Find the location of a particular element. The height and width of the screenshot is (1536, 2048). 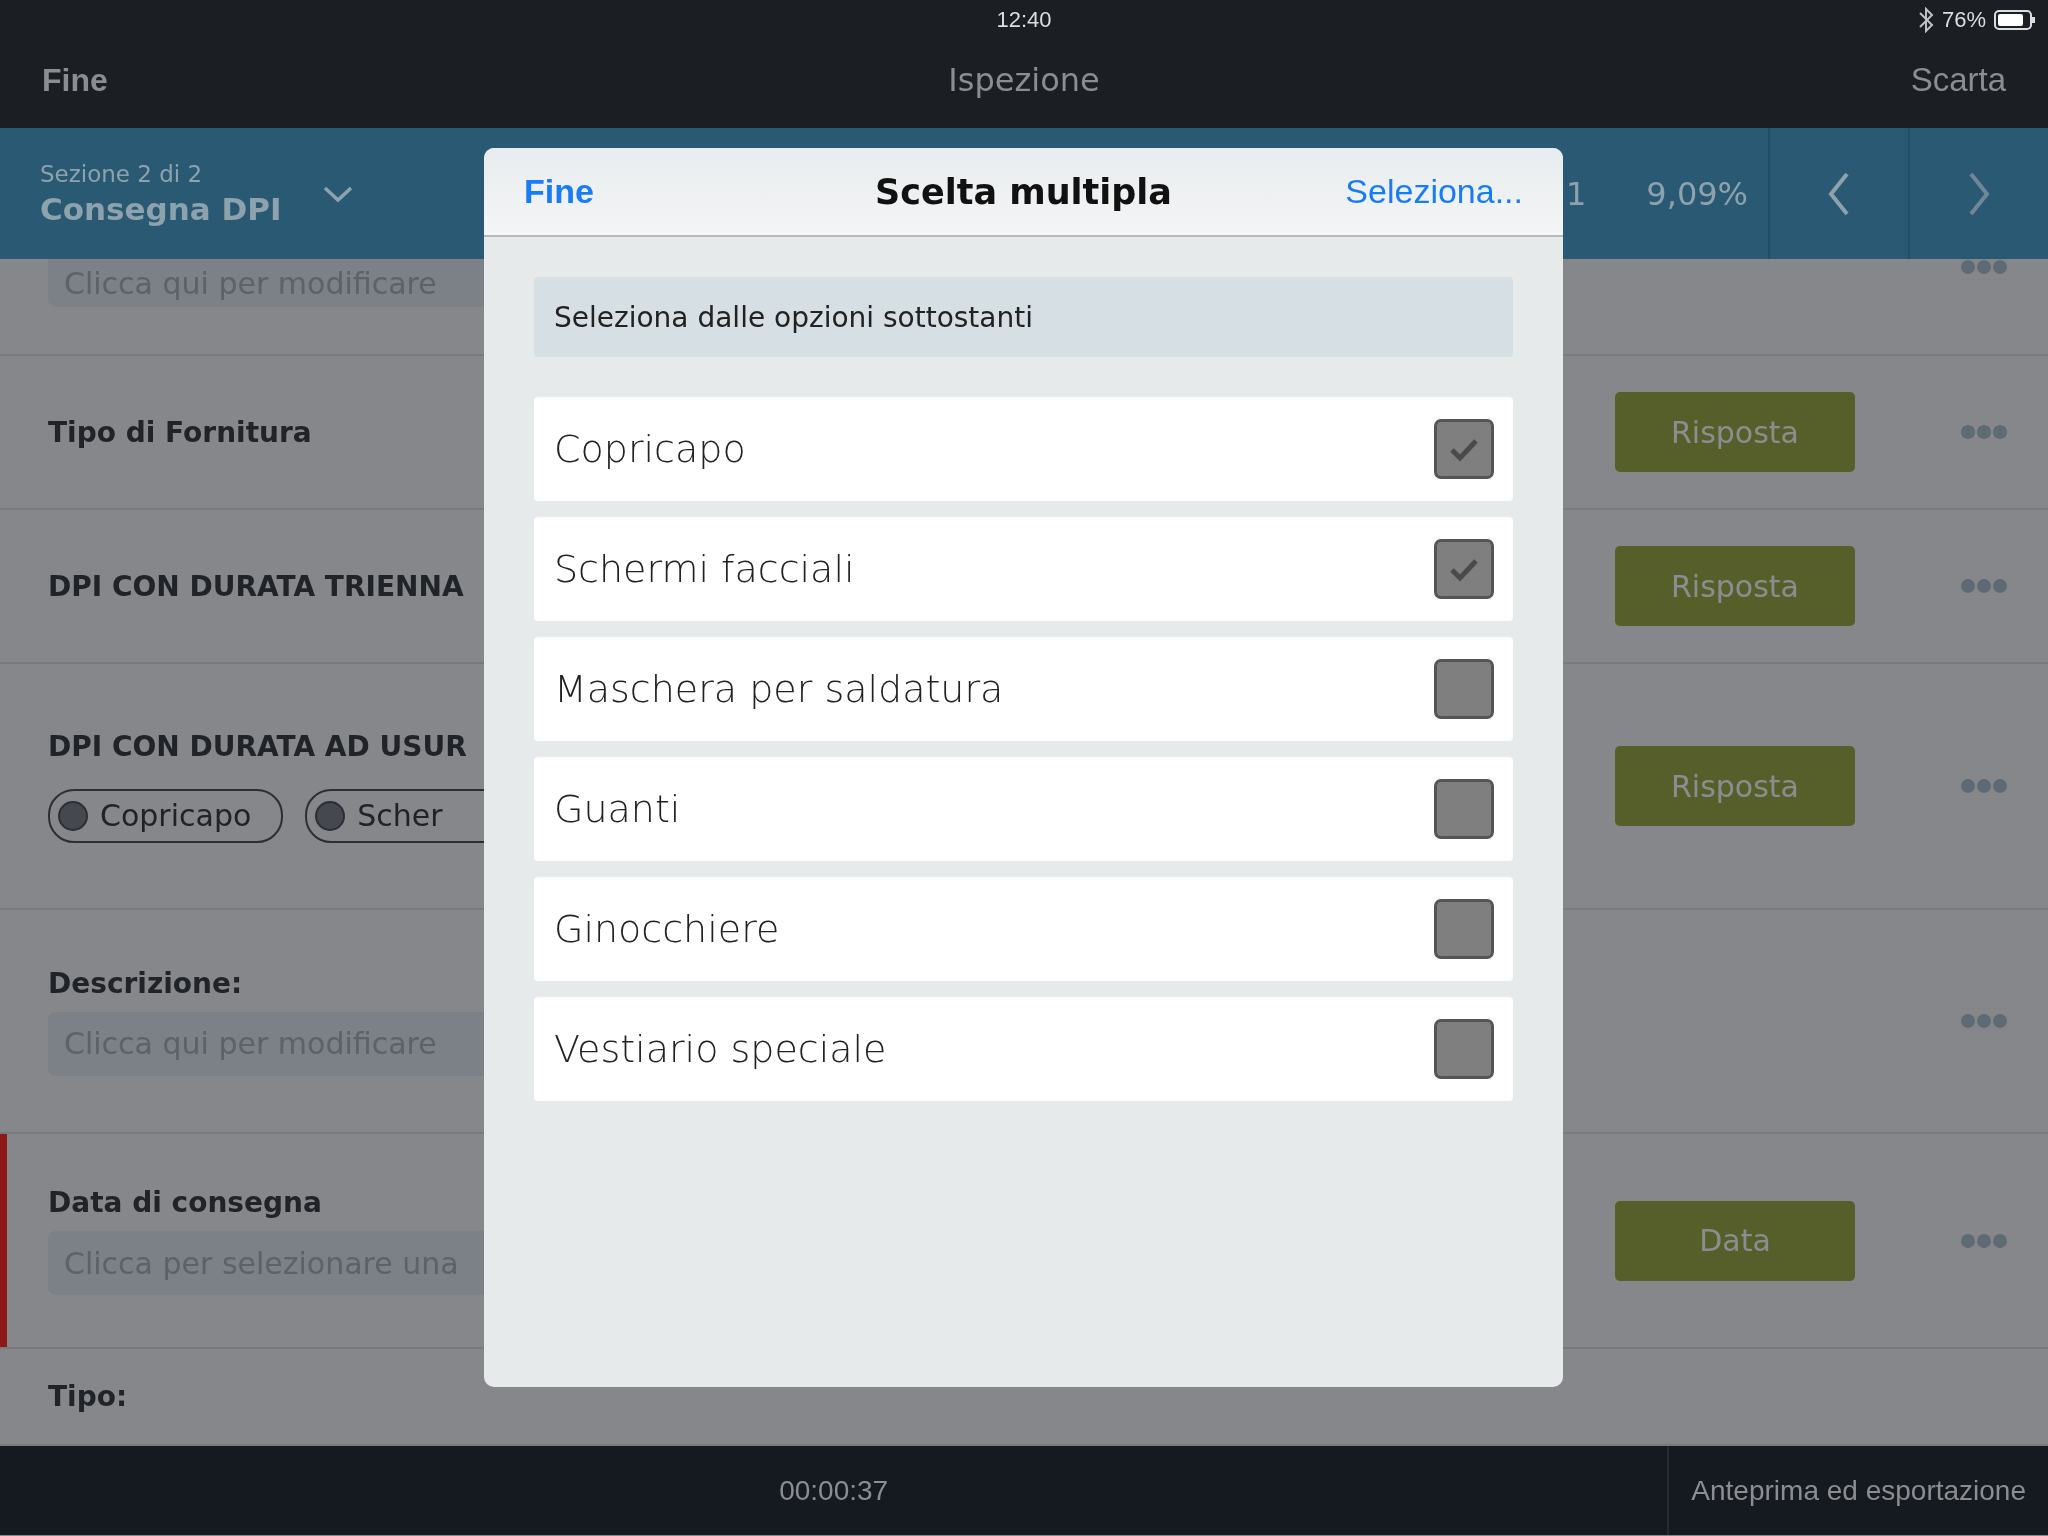

section-counter: Sezione 2 di 2 is located at coordinates (122, 173).